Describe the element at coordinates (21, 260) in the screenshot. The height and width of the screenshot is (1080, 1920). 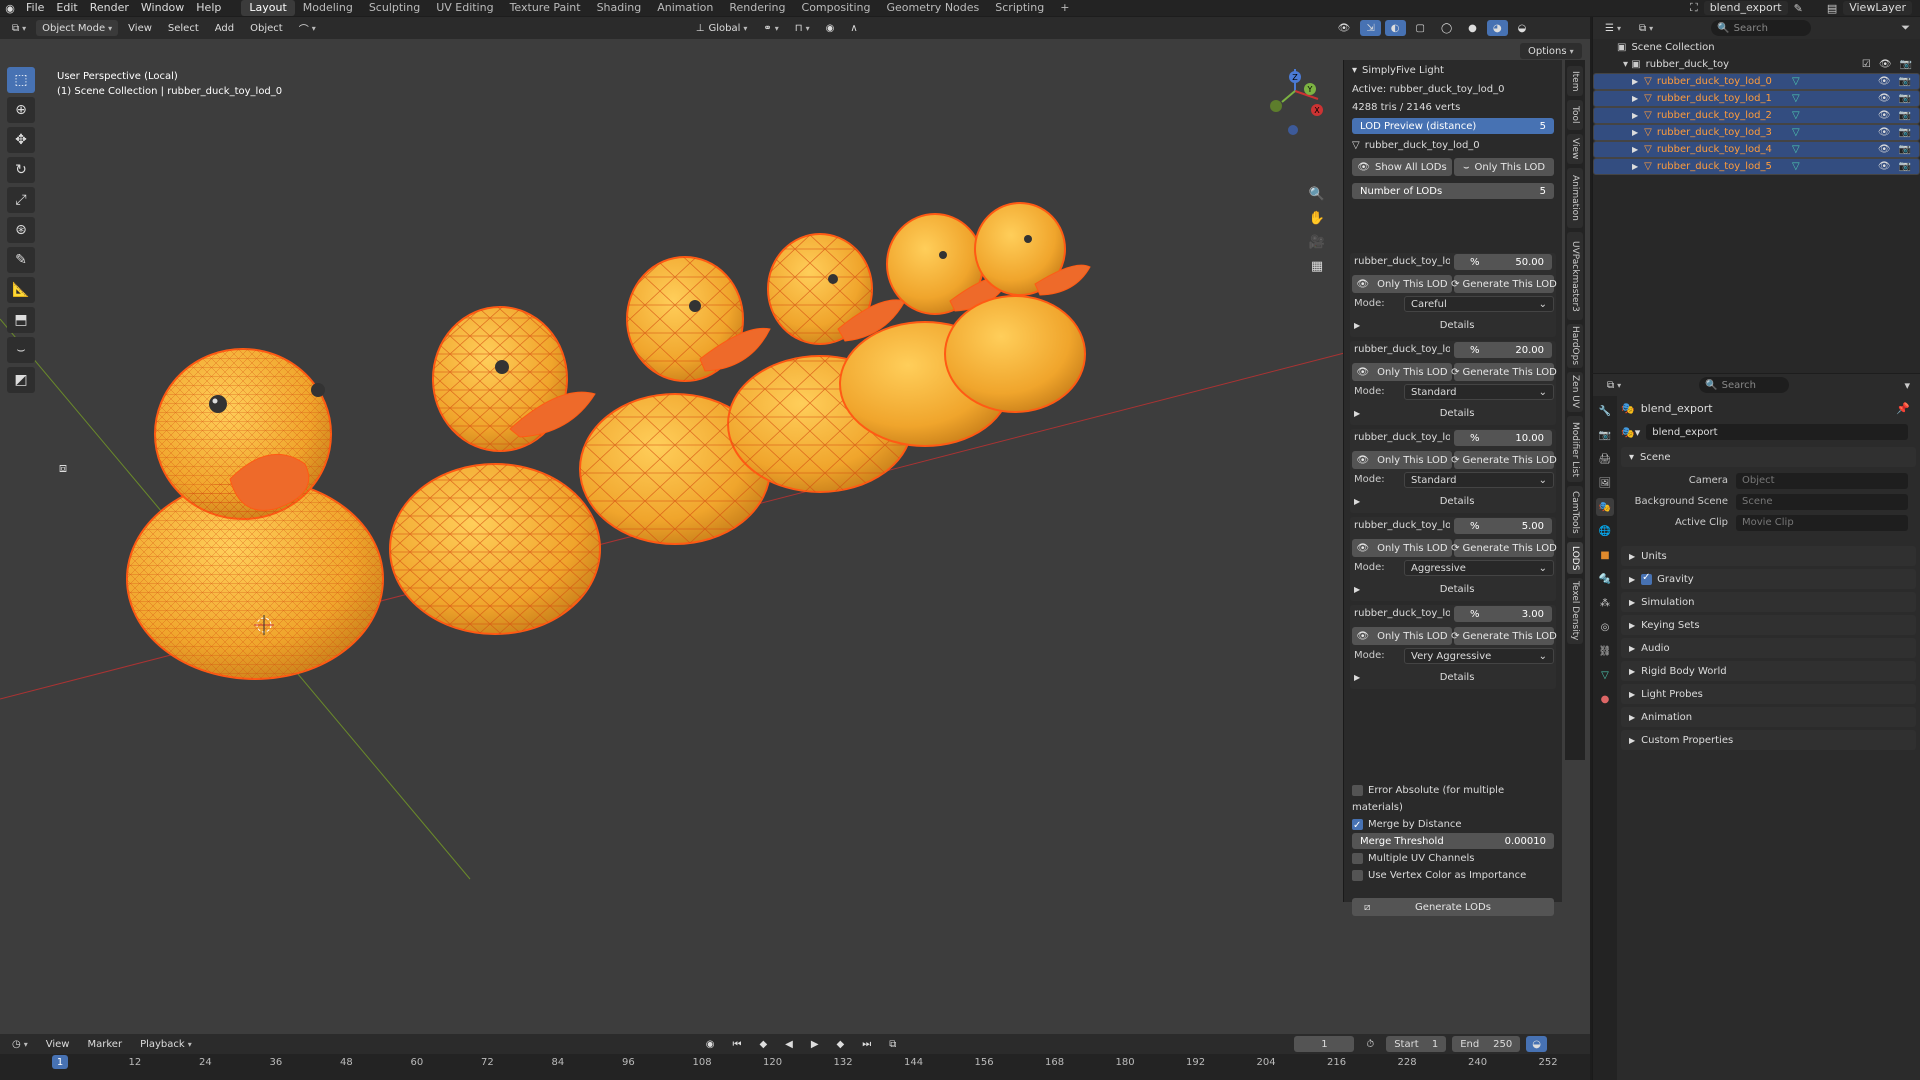
I see `annotate-tool-icon: ✎` at that location.